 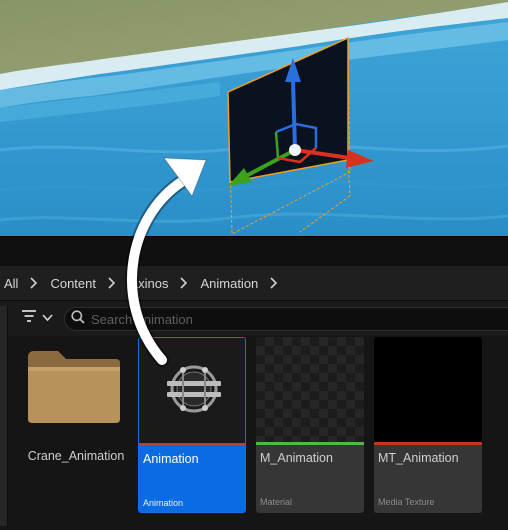 I want to click on sources-panel-edge, so click(x=4, y=416).